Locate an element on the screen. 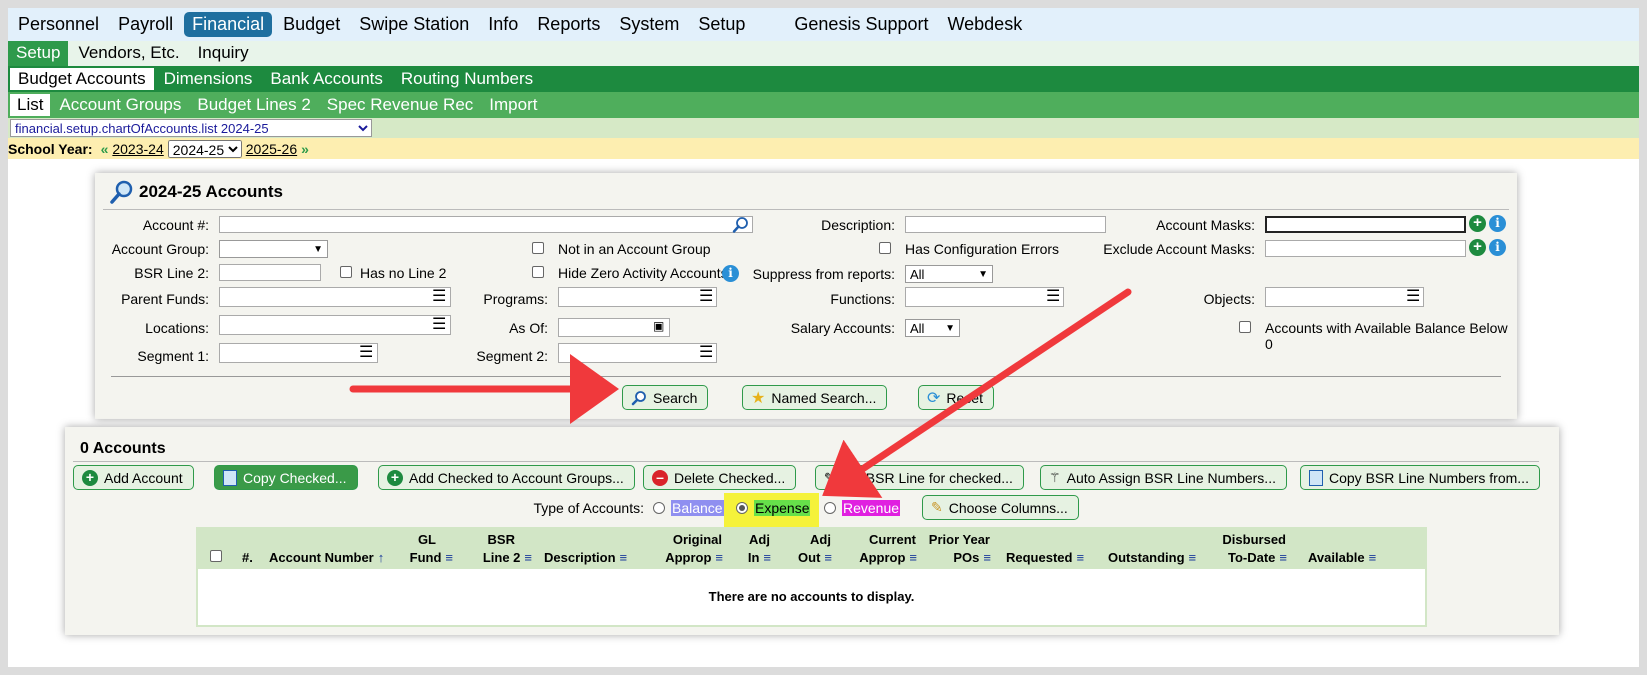 The image size is (1647, 675). suppress-select: All ▼ is located at coordinates (949, 274).